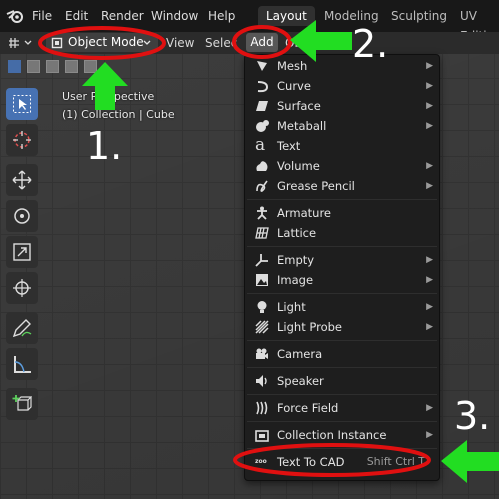  Describe the element at coordinates (370, 44) in the screenshot. I see `step-number-2: 2.` at that location.